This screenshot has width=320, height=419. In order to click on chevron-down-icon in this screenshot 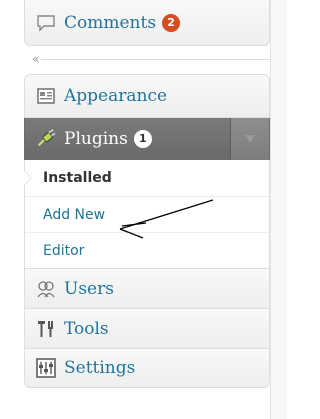, I will do `click(250, 139)`.